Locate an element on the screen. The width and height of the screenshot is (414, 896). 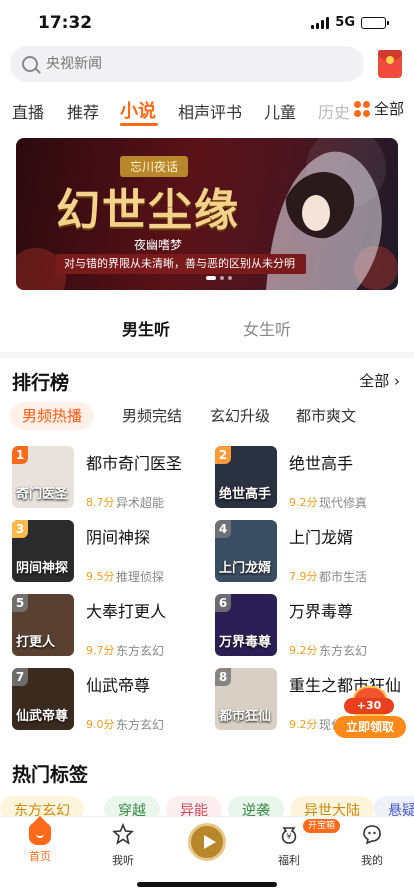
tab-live: 直播 is located at coordinates (28, 111).